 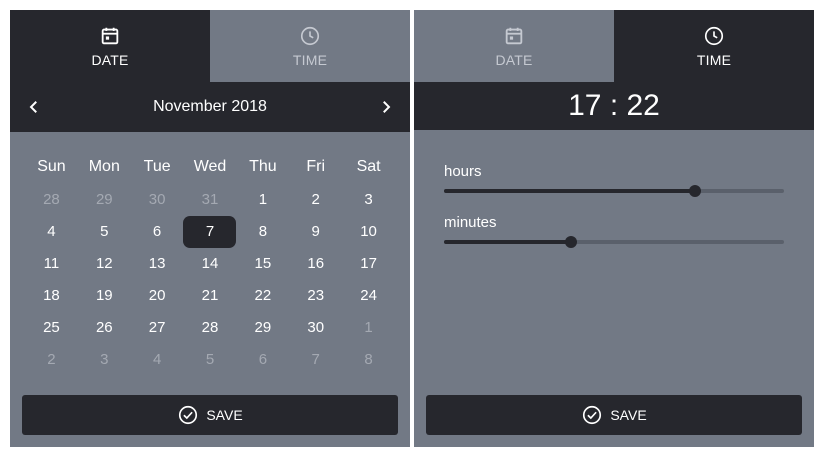 I want to click on month-title: November 2018, so click(x=210, y=106).